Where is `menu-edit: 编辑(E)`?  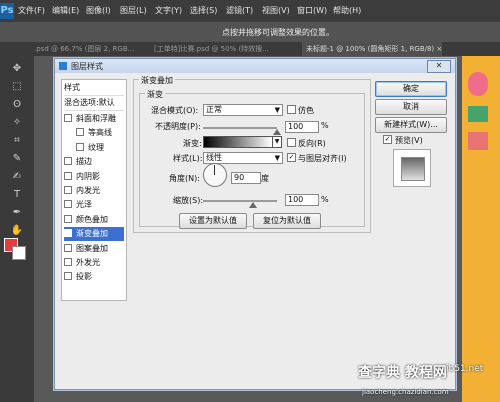
menu-edit: 编辑(E) is located at coordinates (65, 10).